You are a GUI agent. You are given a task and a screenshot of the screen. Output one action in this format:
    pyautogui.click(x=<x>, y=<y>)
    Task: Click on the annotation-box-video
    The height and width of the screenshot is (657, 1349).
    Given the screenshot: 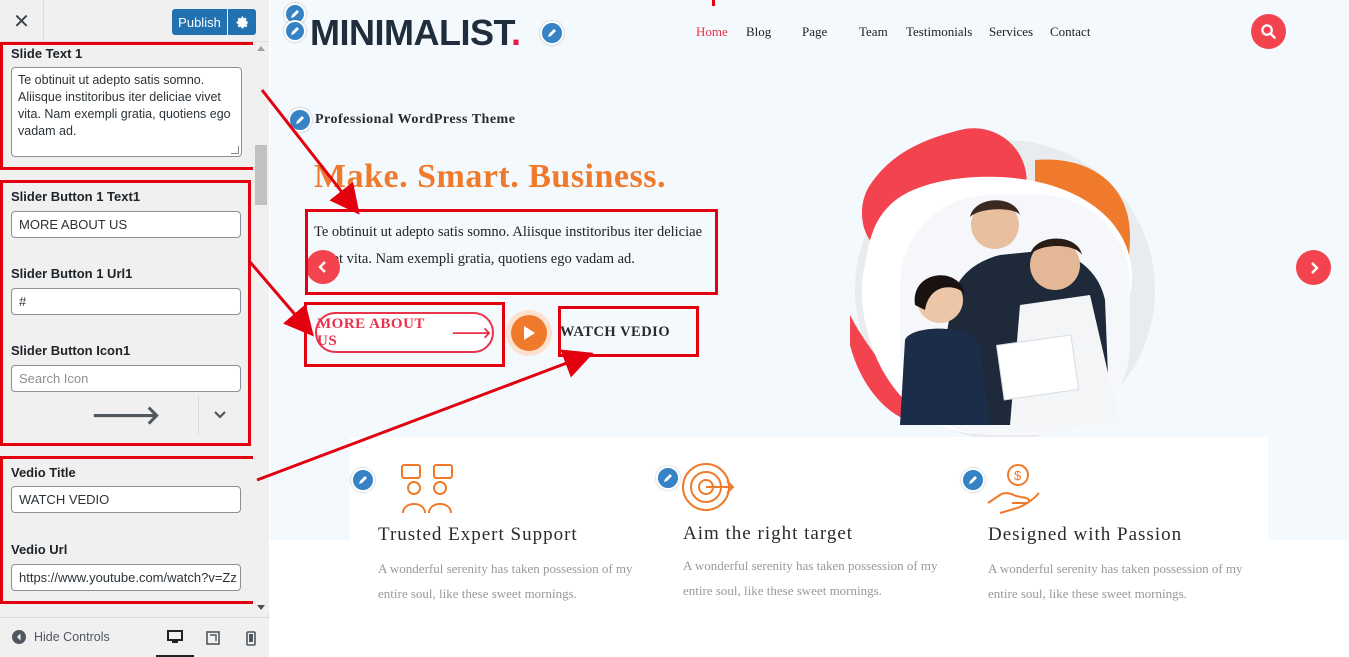 What is the action you would take?
    pyautogui.click(x=128, y=530)
    